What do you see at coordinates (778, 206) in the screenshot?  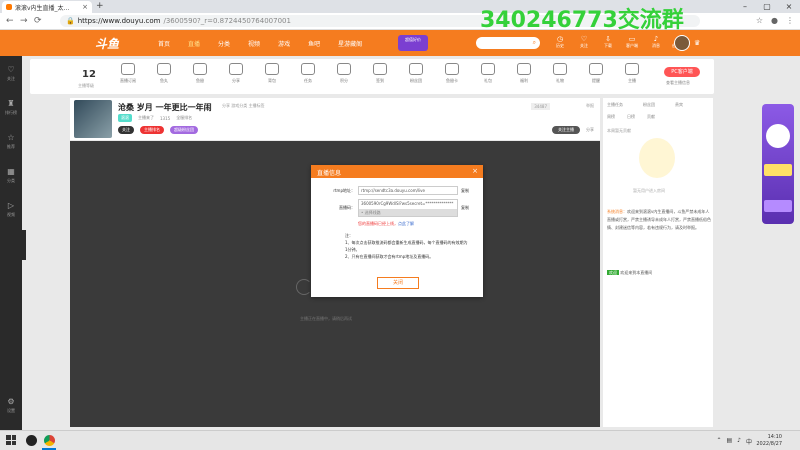 I see `activity-button` at bounding box center [778, 206].